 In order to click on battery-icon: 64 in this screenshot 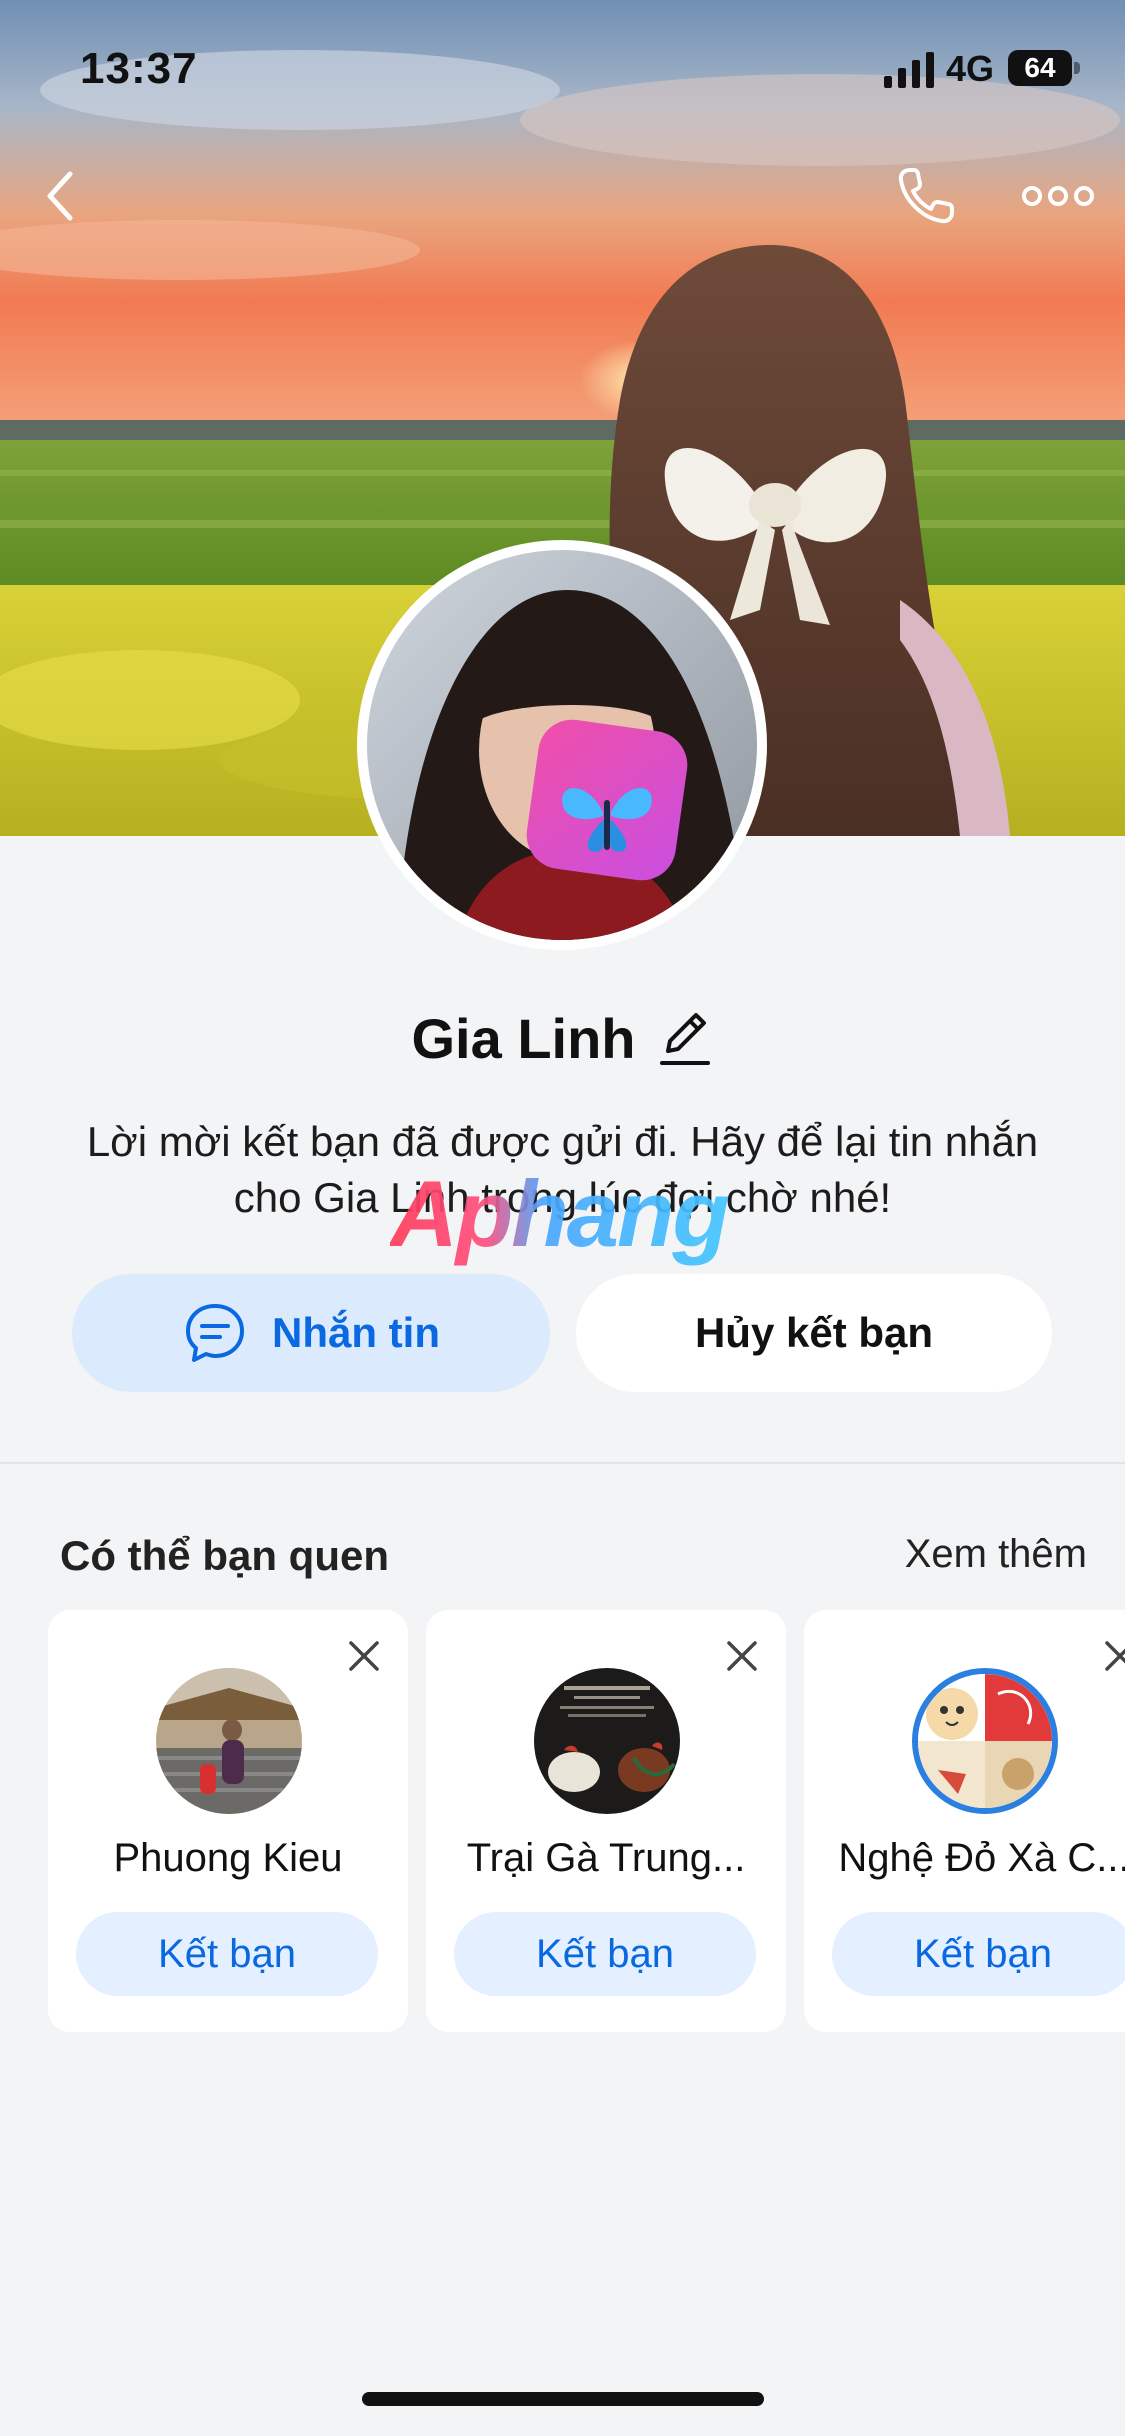, I will do `click(1044, 68)`.